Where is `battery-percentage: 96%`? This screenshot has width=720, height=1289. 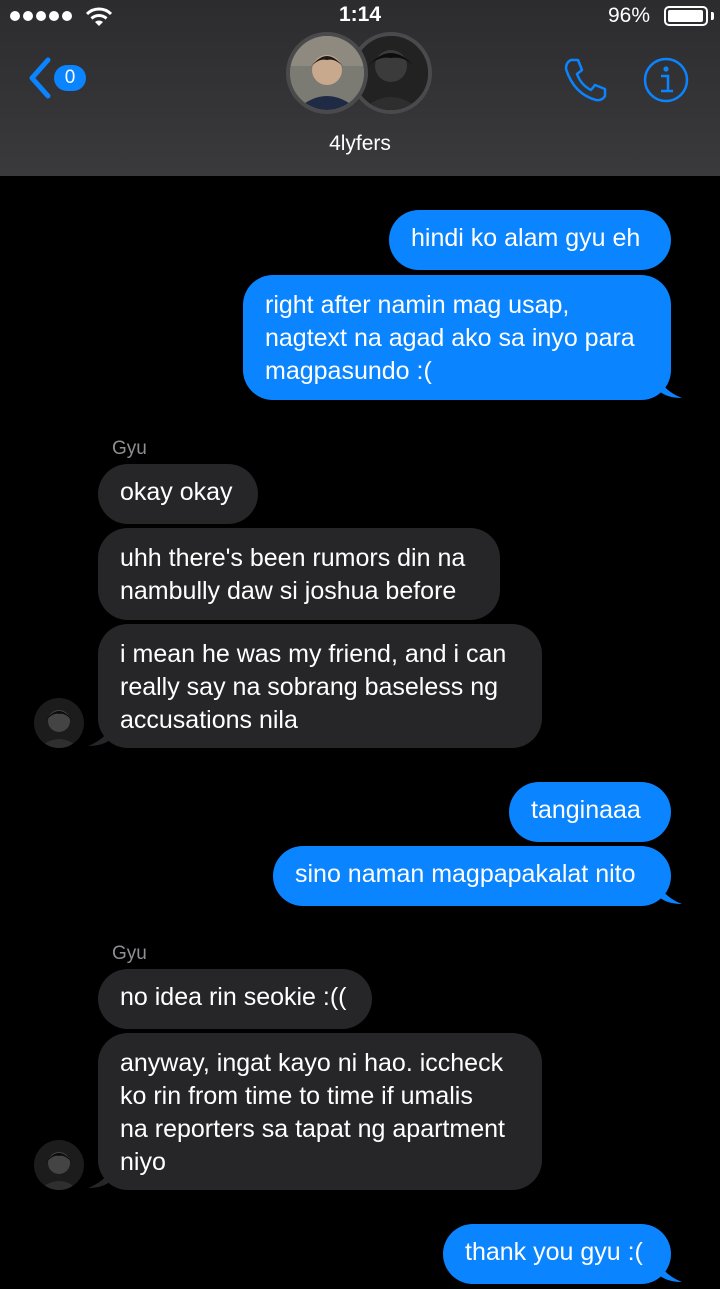
battery-percentage: 96% is located at coordinates (628, 15).